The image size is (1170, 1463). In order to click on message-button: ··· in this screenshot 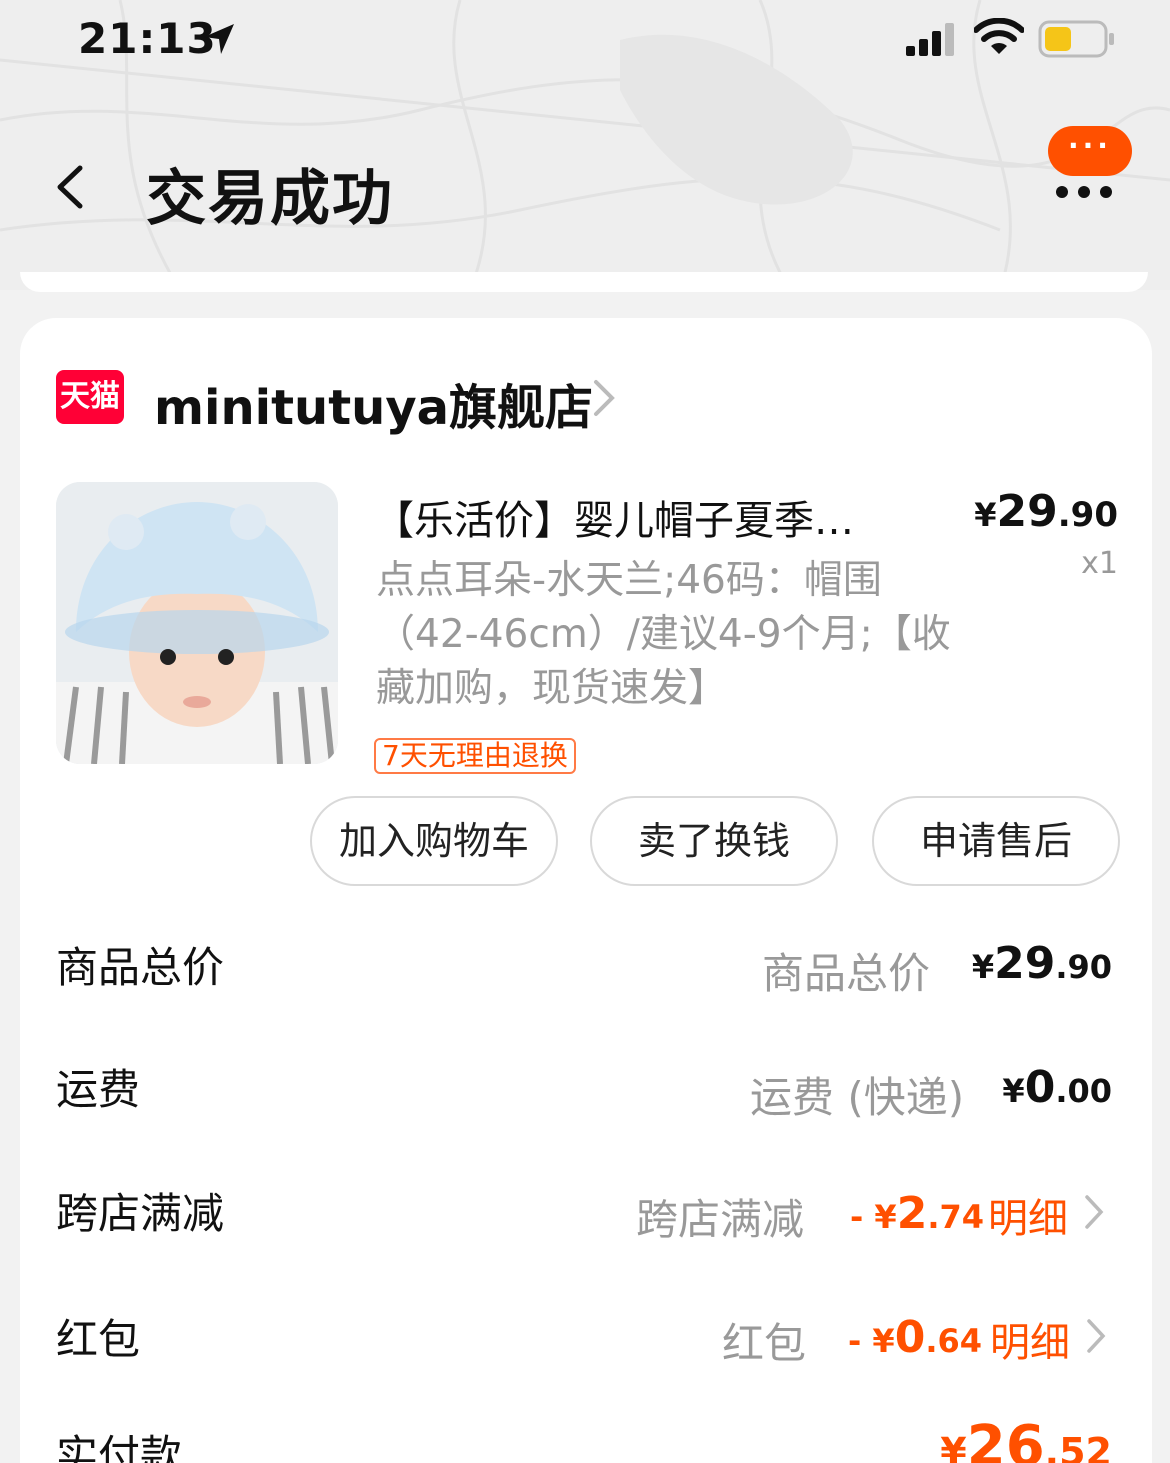, I will do `click(1090, 151)`.